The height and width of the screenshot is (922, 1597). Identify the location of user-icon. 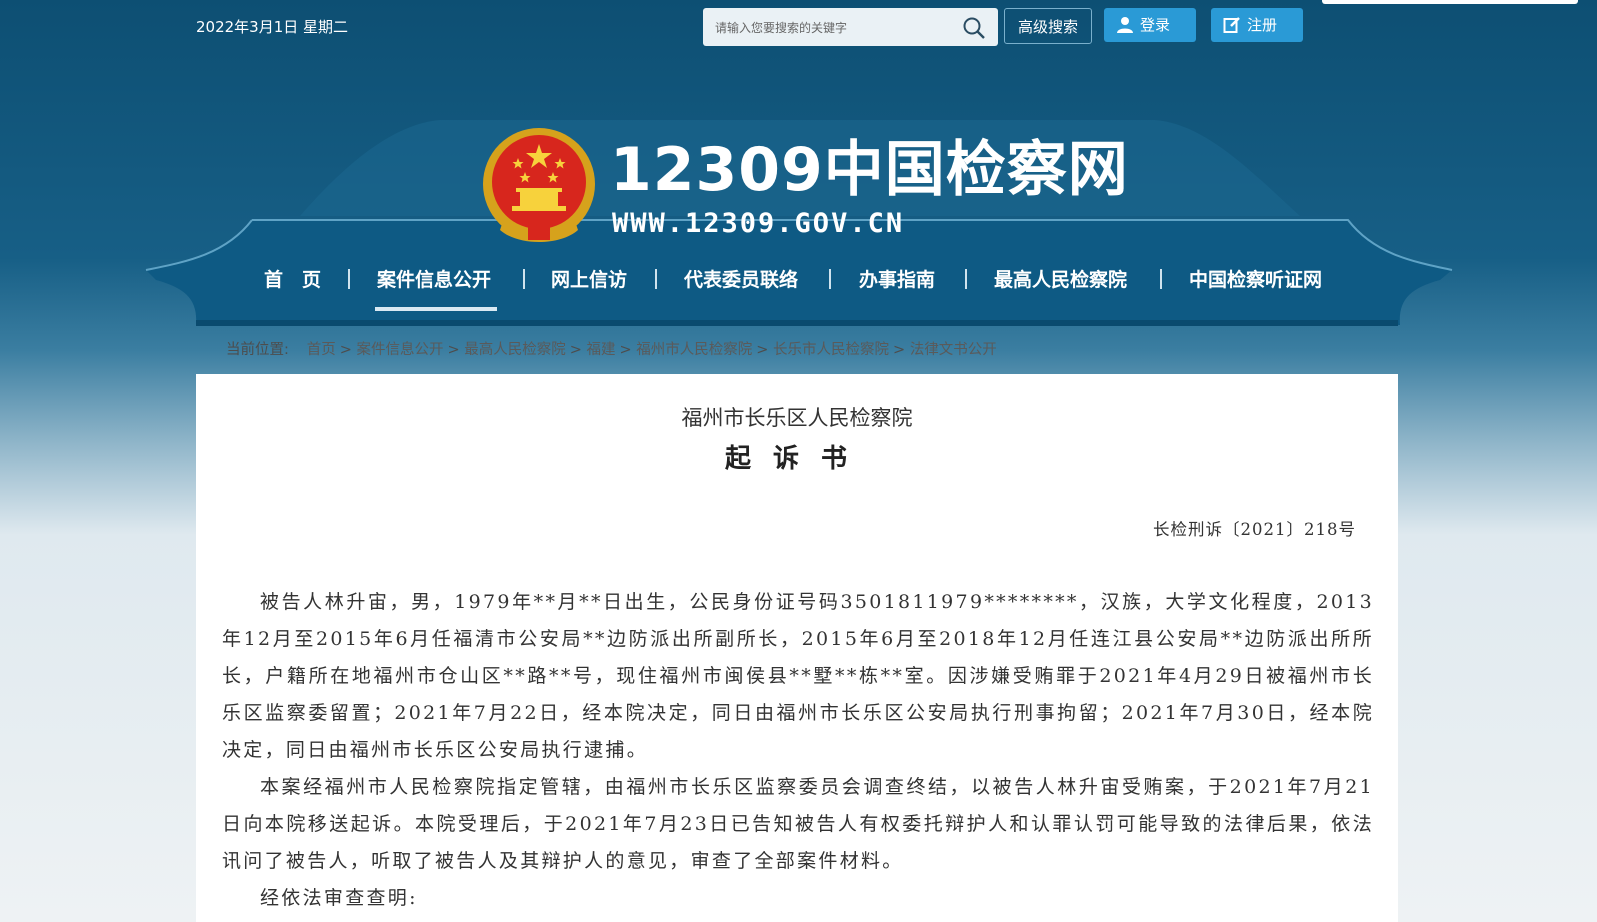
(1125, 25).